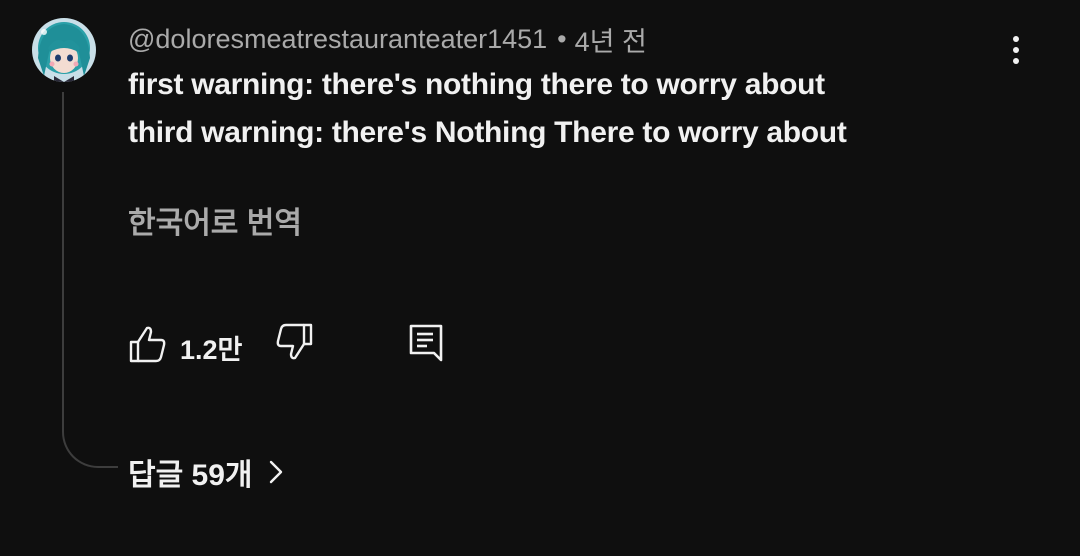  I want to click on dislike-button, so click(294, 342).